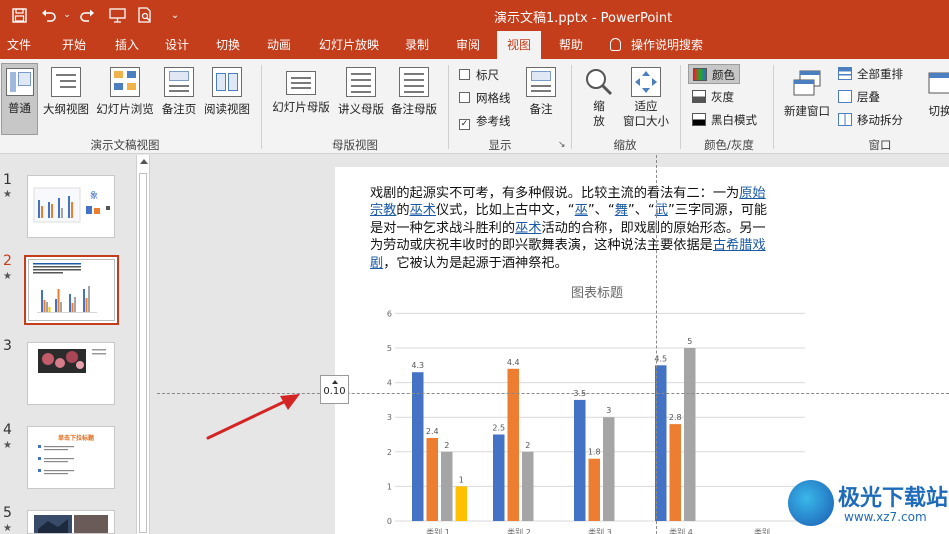 The width and height of the screenshot is (949, 534). I want to click on data-label: 1.8, so click(594, 452).